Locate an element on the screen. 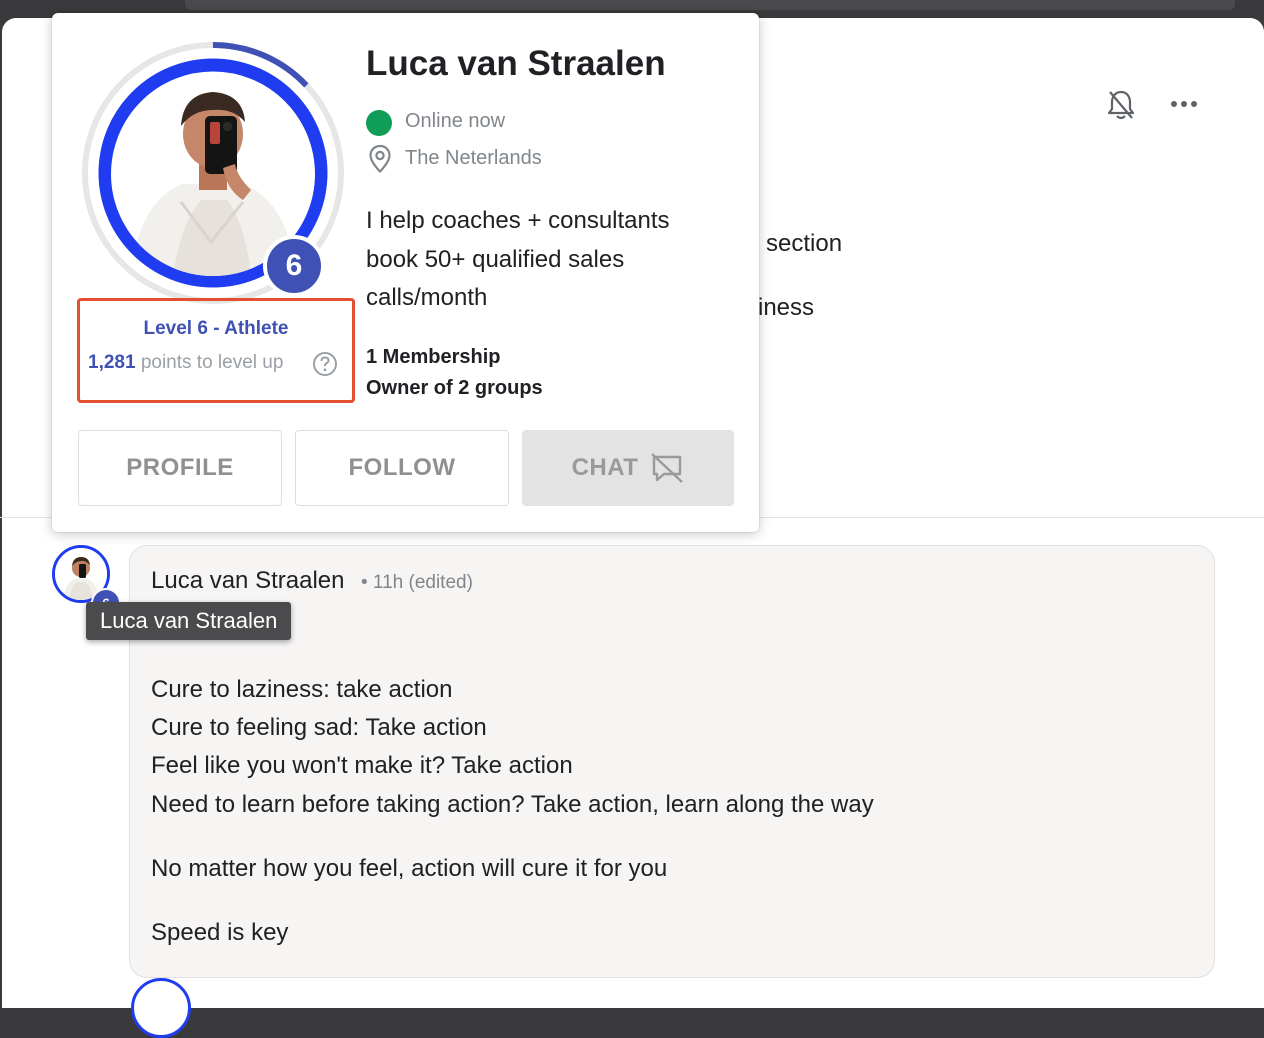 Image resolution: width=1264 pixels, height=1038 pixels. groups-owned: Owner of 2 groups is located at coordinates (454, 388).